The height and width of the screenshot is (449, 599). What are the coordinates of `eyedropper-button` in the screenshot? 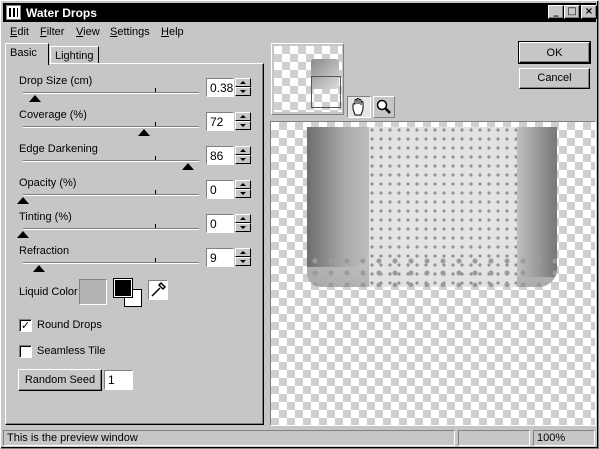 It's located at (158, 290).